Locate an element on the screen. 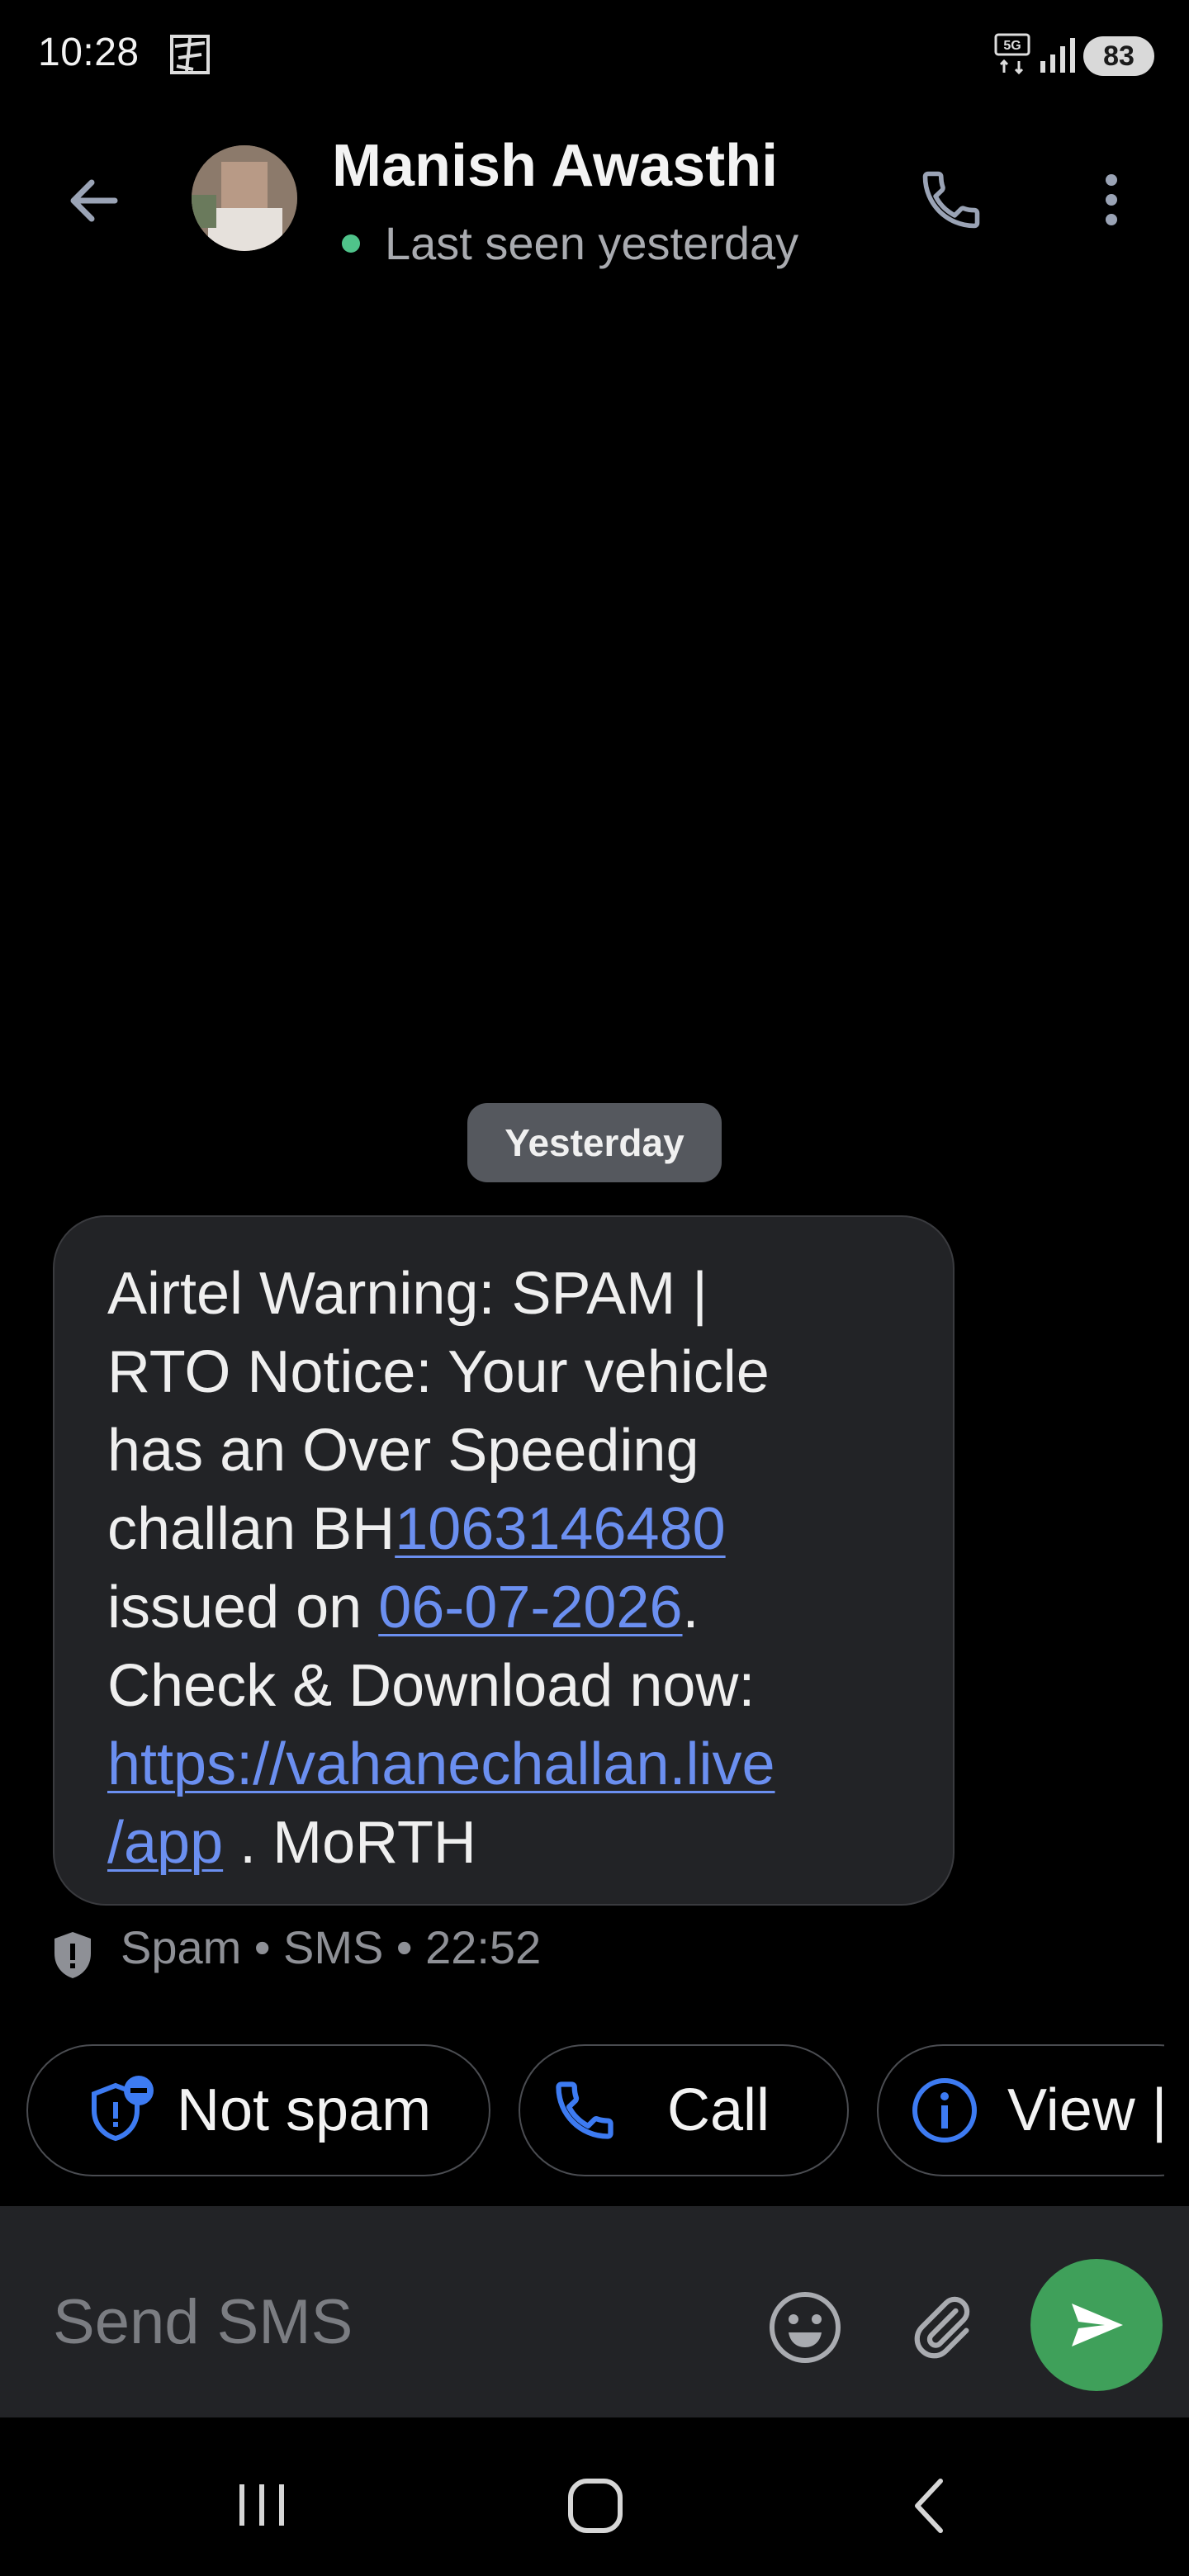 The image size is (1189, 2576). more-options-icon is located at coordinates (1111, 200).